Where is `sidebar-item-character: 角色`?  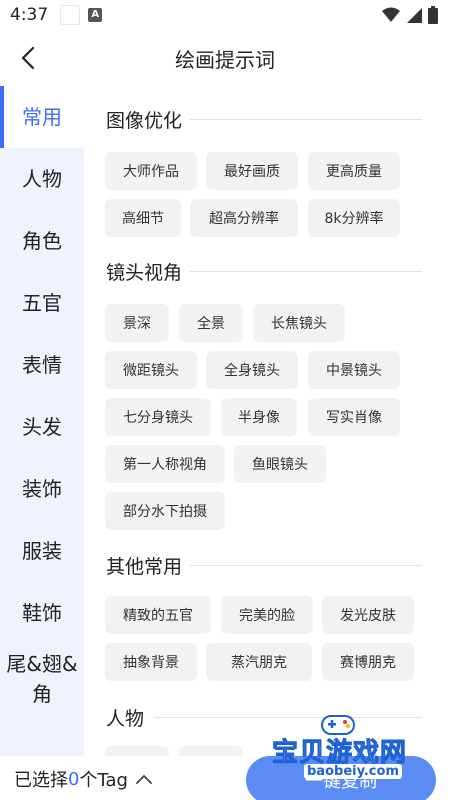
sidebar-item-character: 角色 is located at coordinates (42, 241).